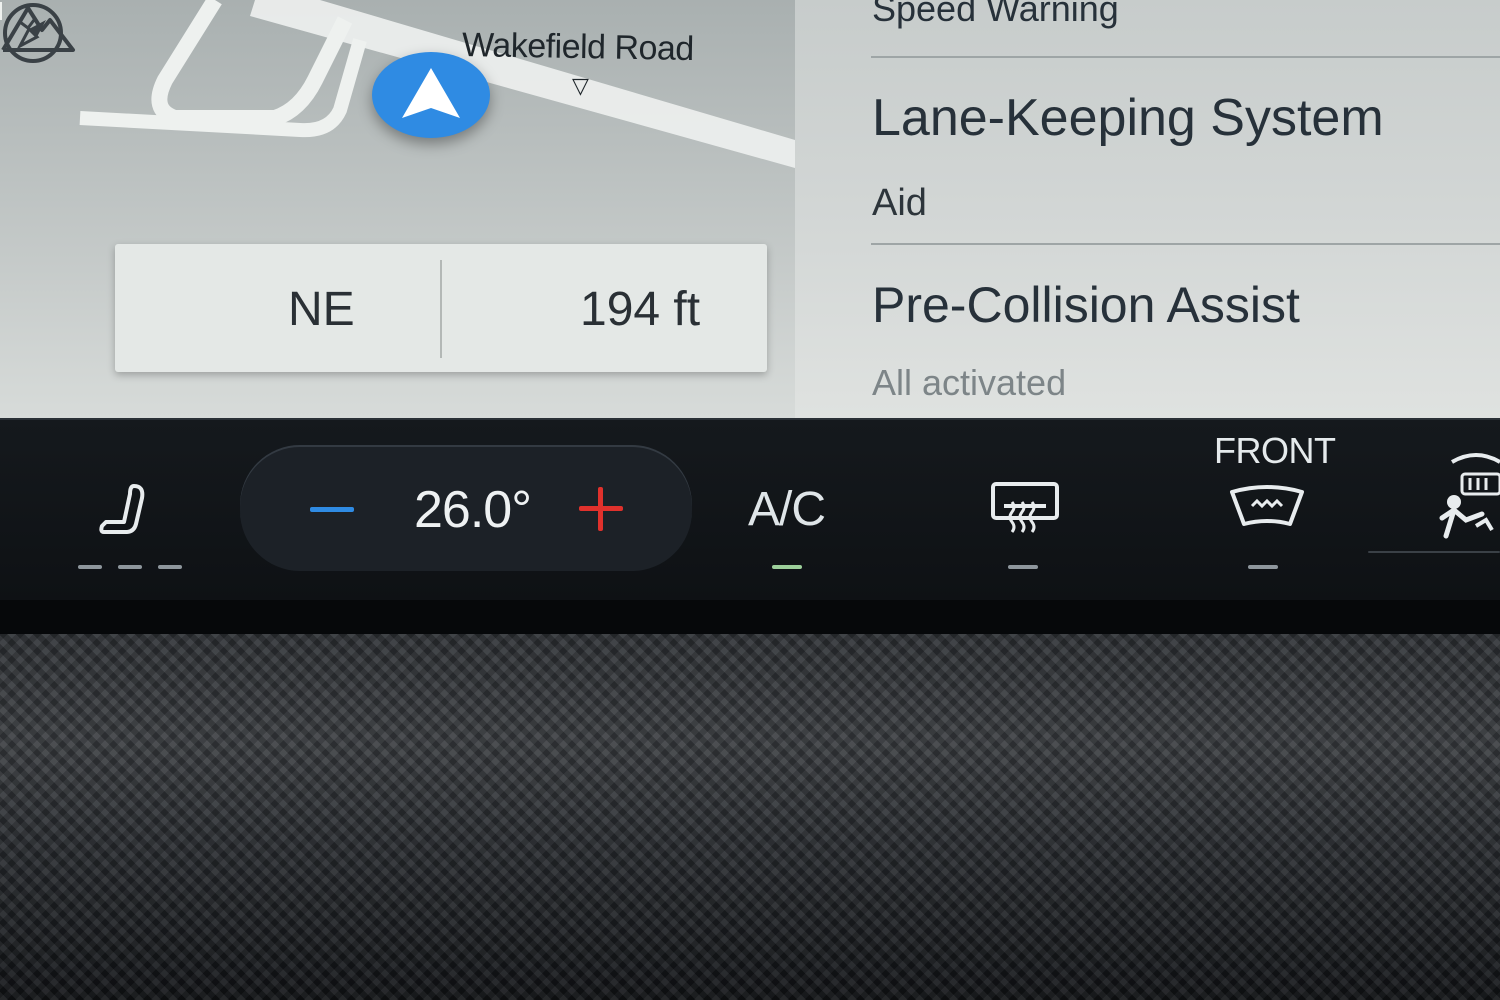 The width and height of the screenshot is (1500, 1000). I want to click on street-name: Wakefield Road, so click(578, 47).